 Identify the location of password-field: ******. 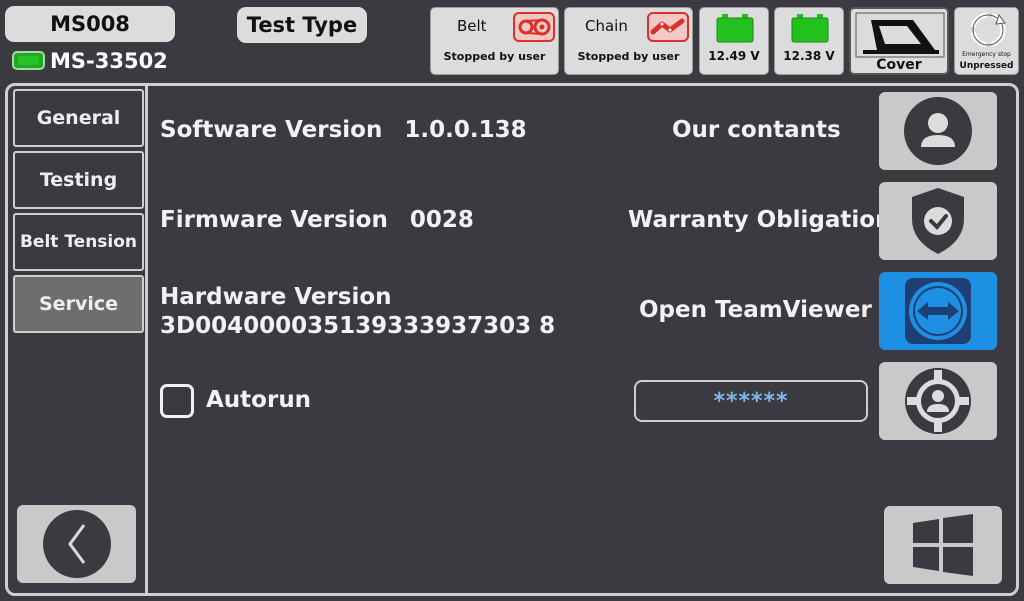
(751, 401).